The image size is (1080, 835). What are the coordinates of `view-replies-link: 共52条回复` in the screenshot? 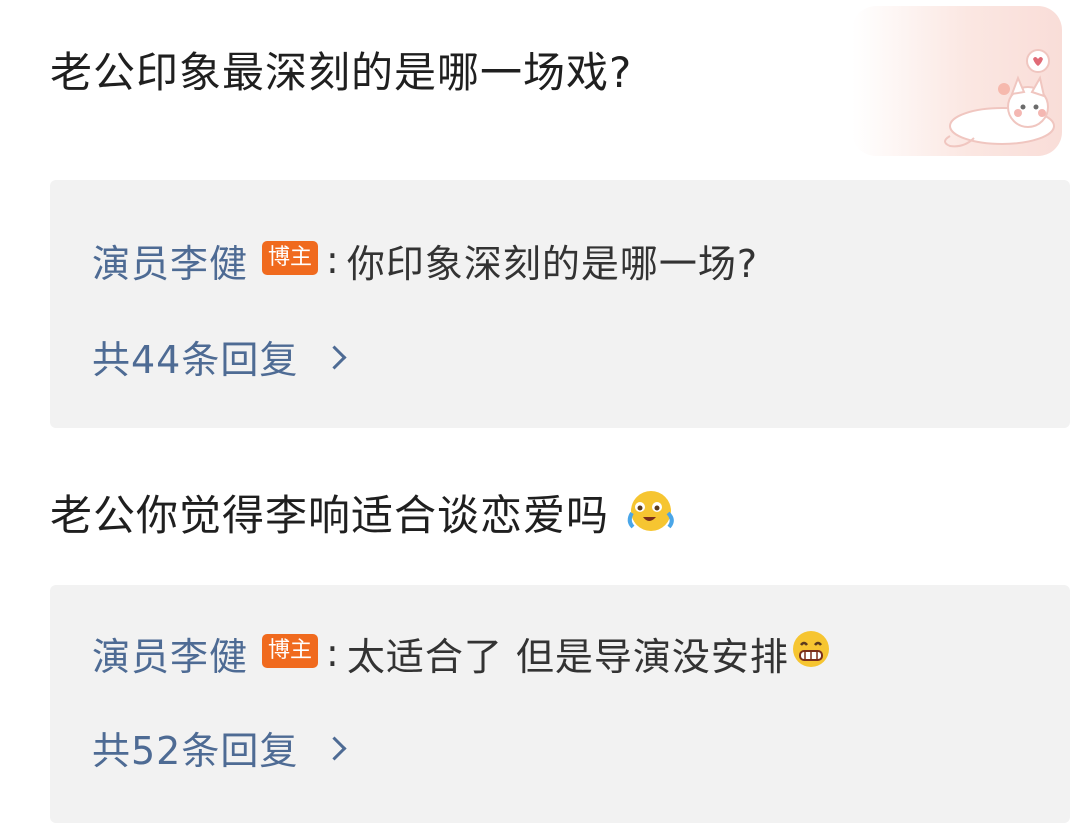 It's located at (219, 747).